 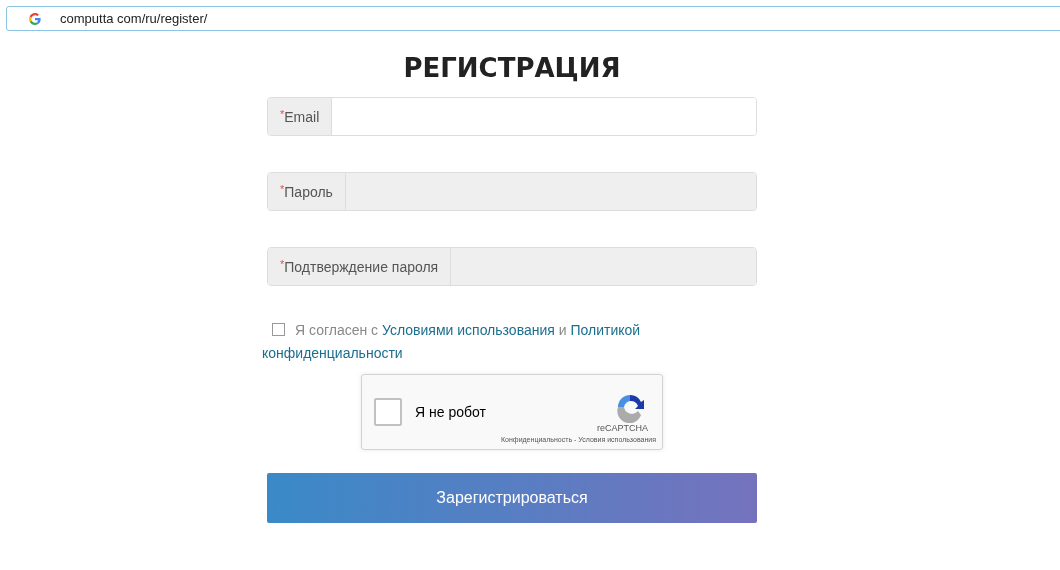 What do you see at coordinates (605, 330) in the screenshot?
I see `agreement-link: Политикой` at bounding box center [605, 330].